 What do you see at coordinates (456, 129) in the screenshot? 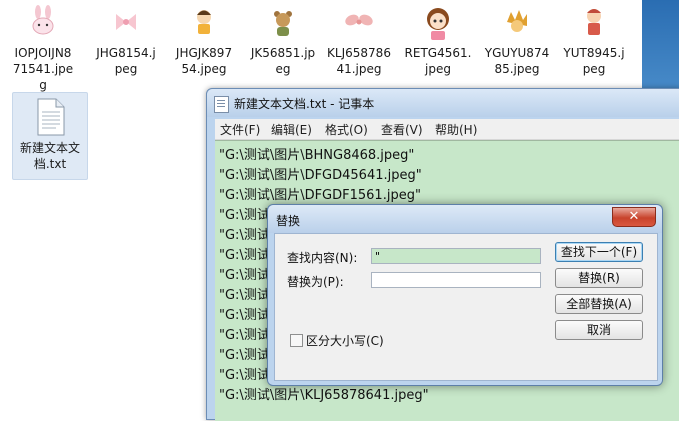
I see `menu-help: 帮助(H)` at bounding box center [456, 129].